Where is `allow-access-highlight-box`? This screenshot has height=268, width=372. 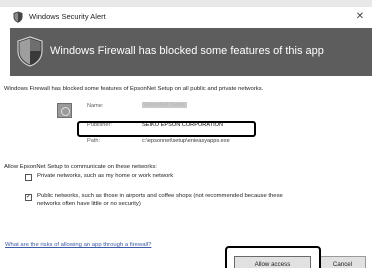
allow-access-highlight-box is located at coordinates (273, 257).